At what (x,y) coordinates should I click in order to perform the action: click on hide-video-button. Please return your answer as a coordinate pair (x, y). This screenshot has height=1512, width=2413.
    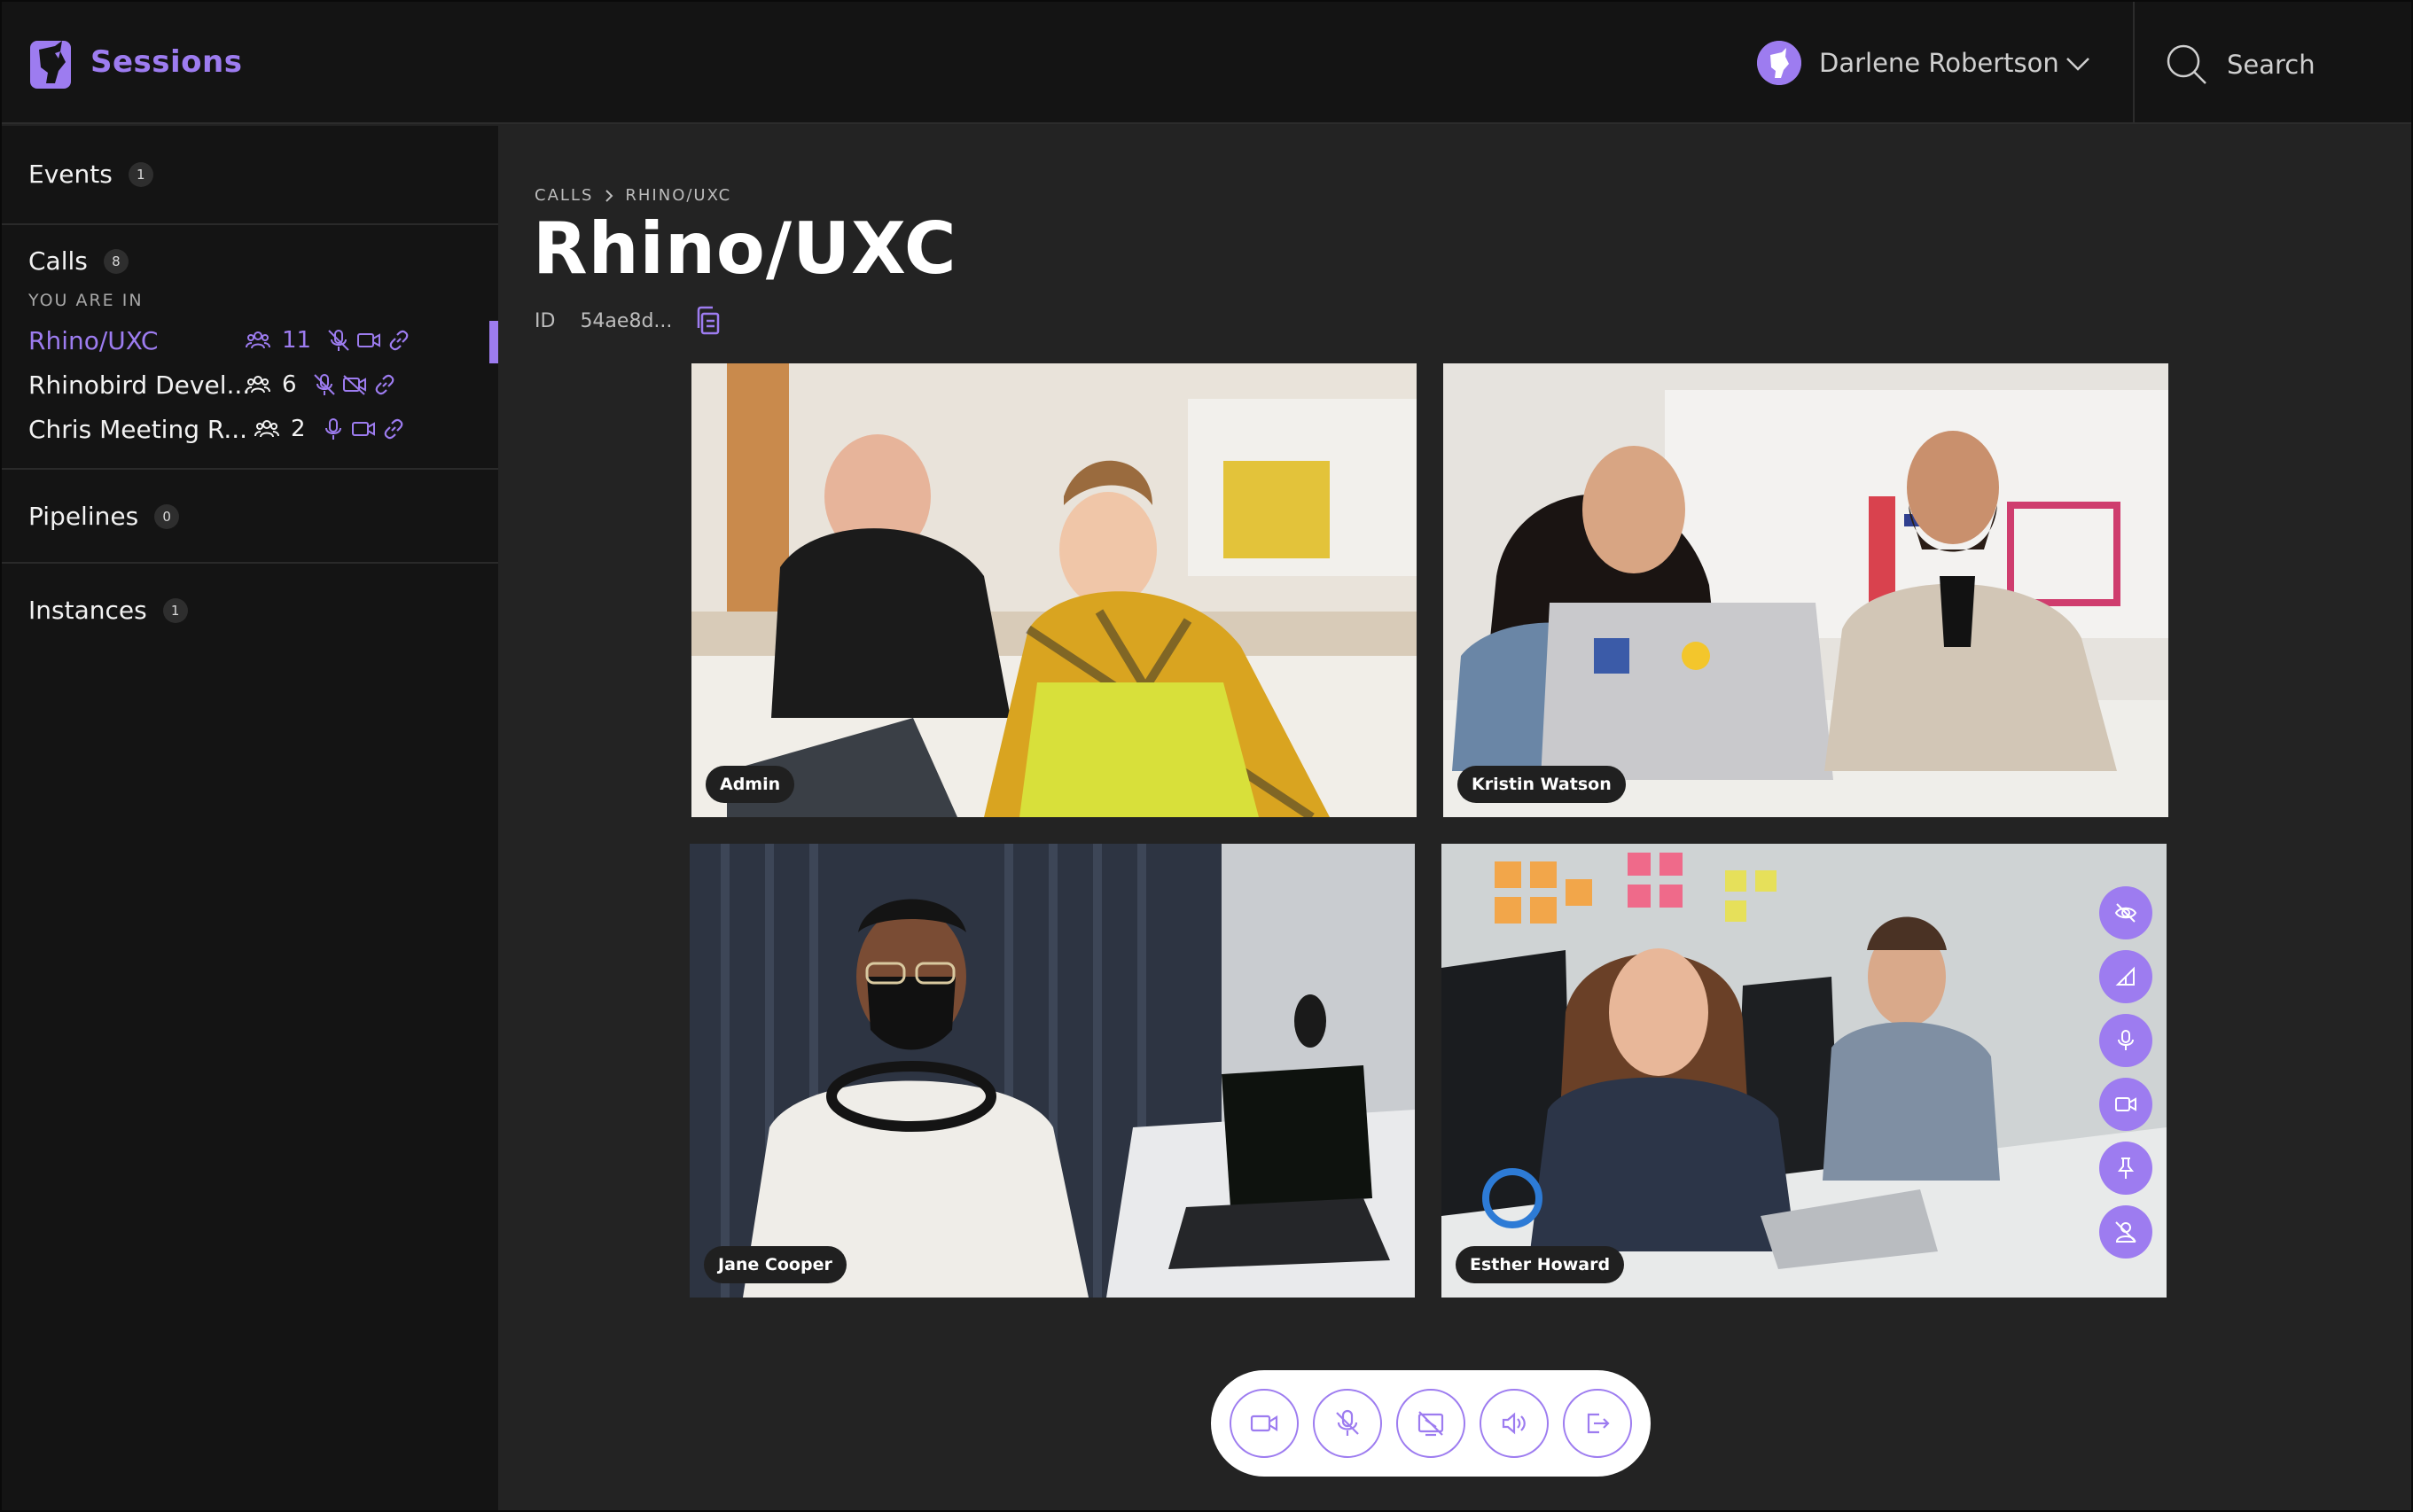
    Looking at the image, I should click on (2125, 912).